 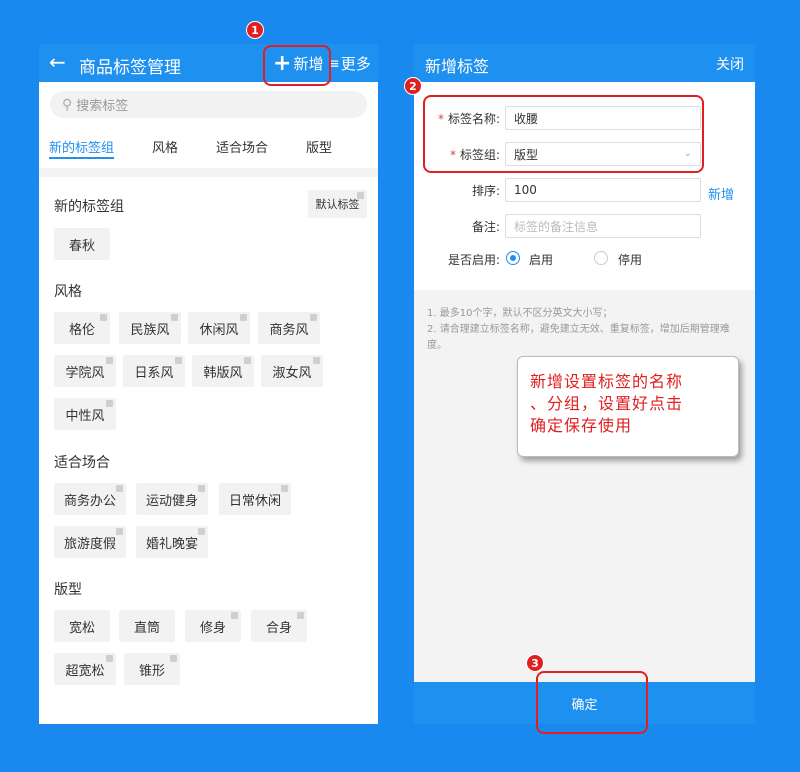 I want to click on section-divider, so click(x=208, y=172).